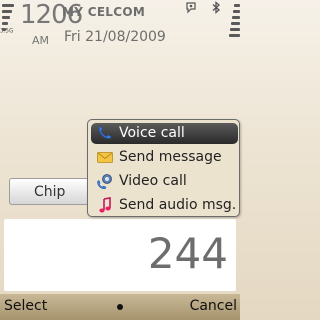  Describe the element at coordinates (191, 8) in the screenshot. I see `profile-icon` at that location.